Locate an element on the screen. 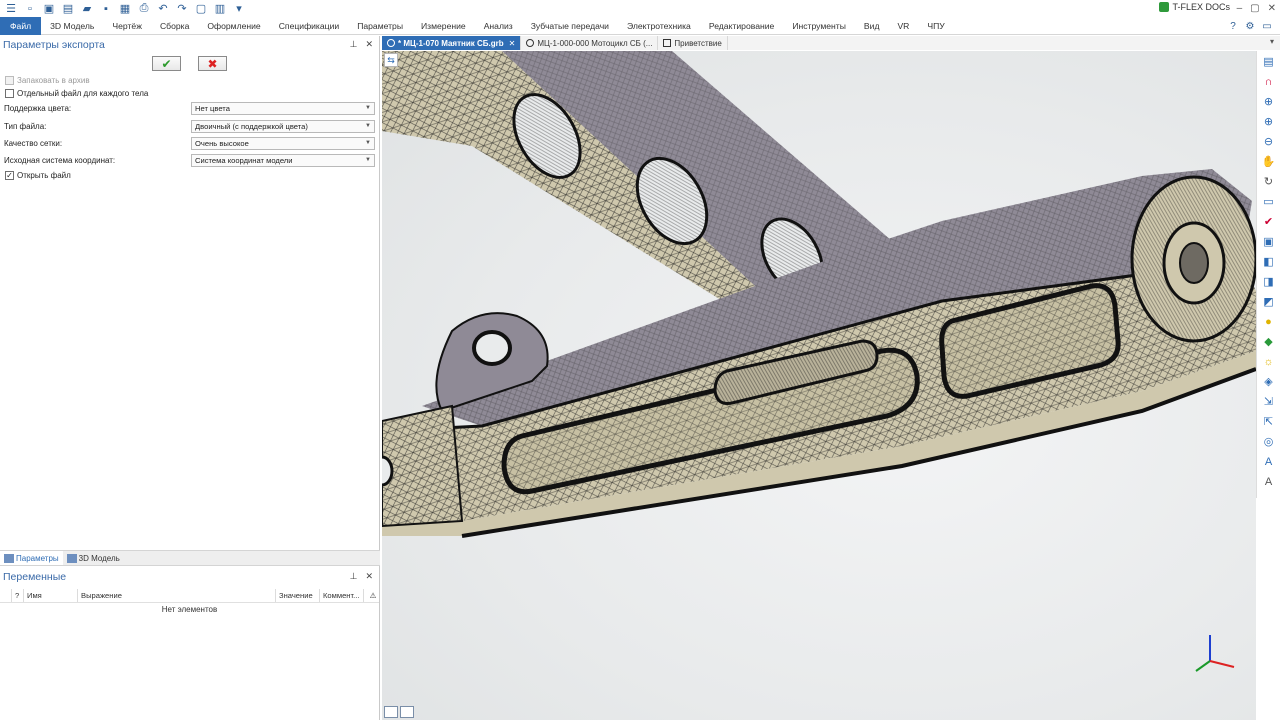  light-icon: ☼ is located at coordinates (1268, 361).